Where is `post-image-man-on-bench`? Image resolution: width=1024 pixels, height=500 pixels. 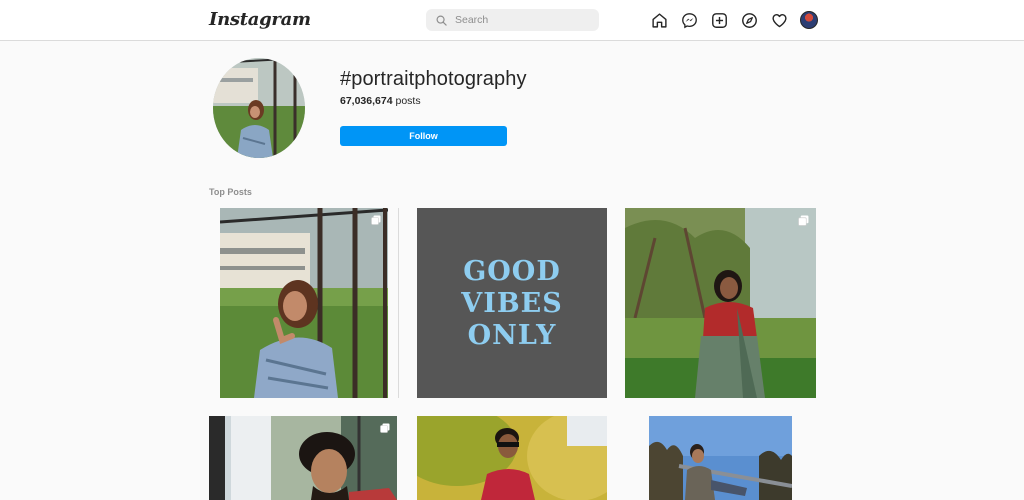 post-image-man-on-bench is located at coordinates (720, 458).